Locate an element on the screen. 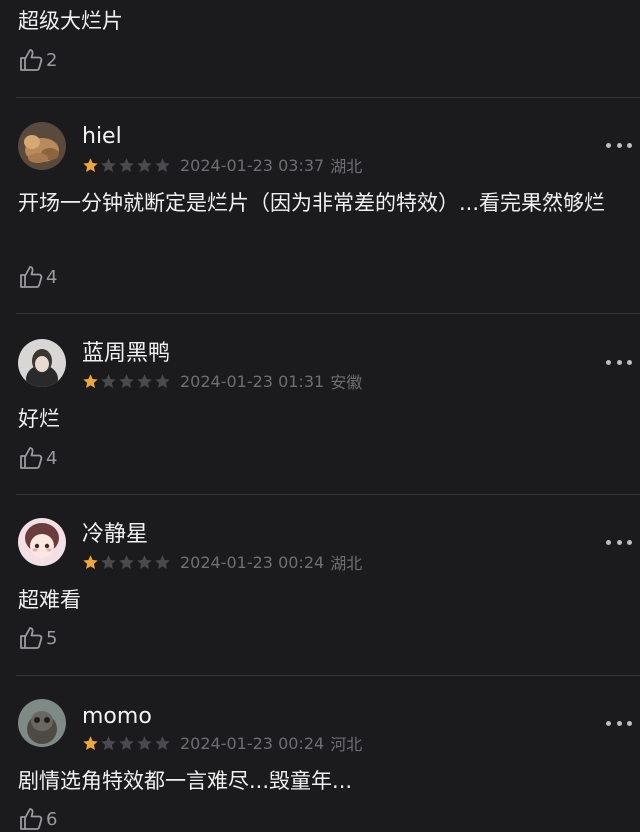 This screenshot has width=640, height=832. review-content: 超难看 is located at coordinates (49, 600).